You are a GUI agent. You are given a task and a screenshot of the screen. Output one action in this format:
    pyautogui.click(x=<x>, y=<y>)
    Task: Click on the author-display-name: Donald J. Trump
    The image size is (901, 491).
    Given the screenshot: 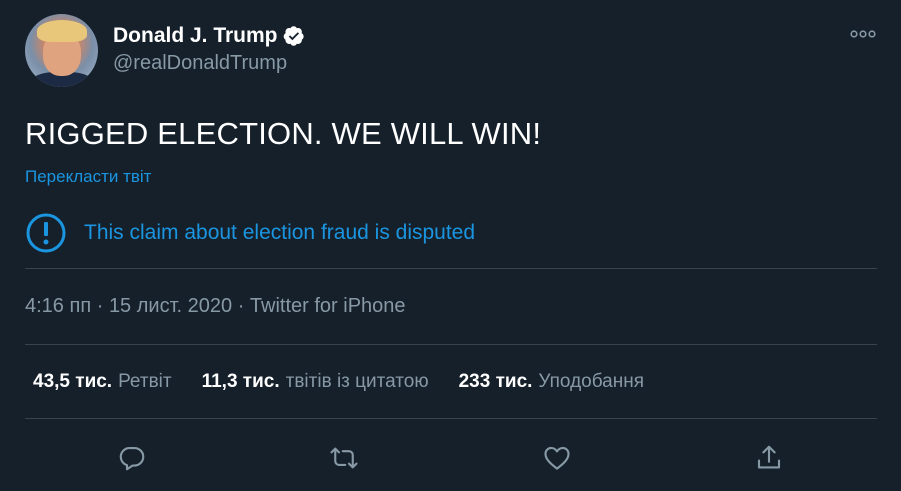 What is the action you would take?
    pyautogui.click(x=195, y=36)
    